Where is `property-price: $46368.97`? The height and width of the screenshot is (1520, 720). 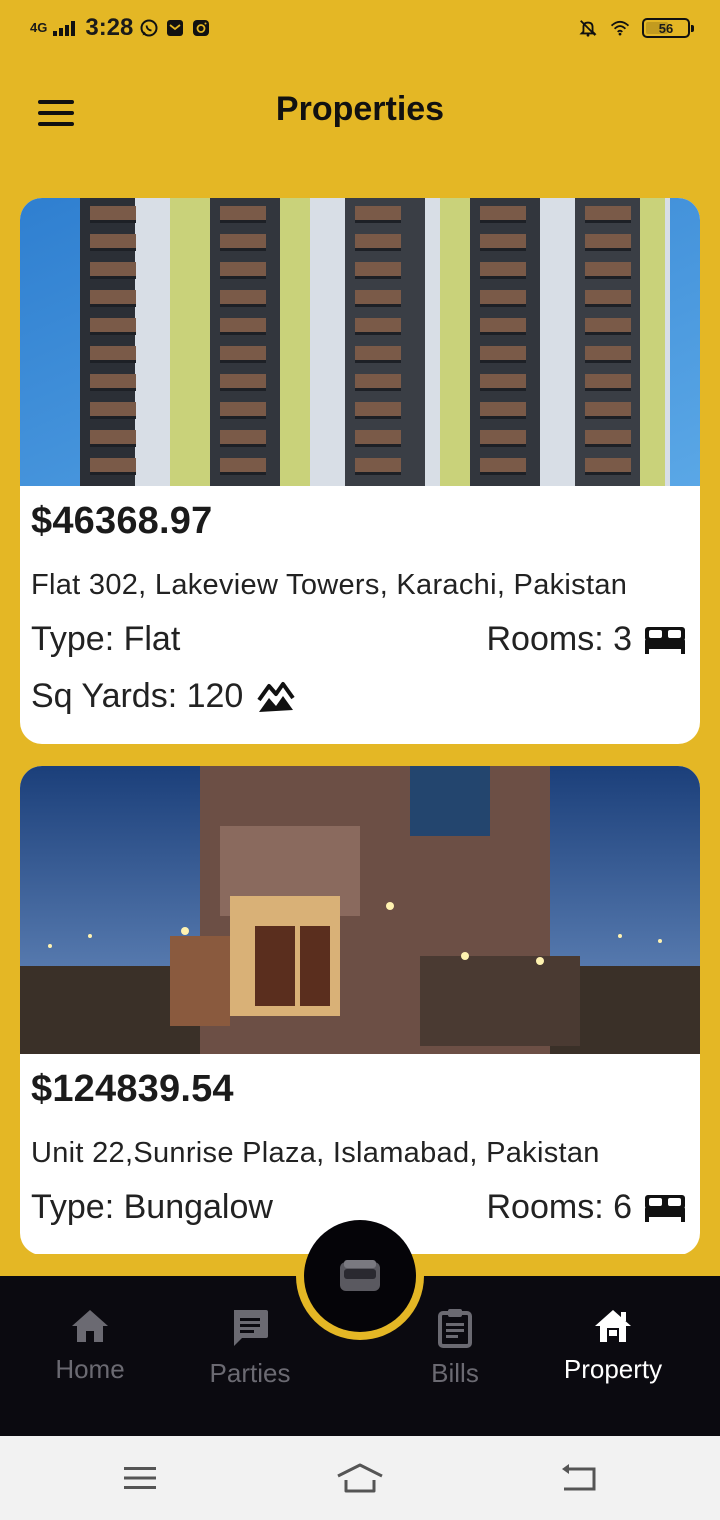
property-price: $46368.97 is located at coordinates (122, 521).